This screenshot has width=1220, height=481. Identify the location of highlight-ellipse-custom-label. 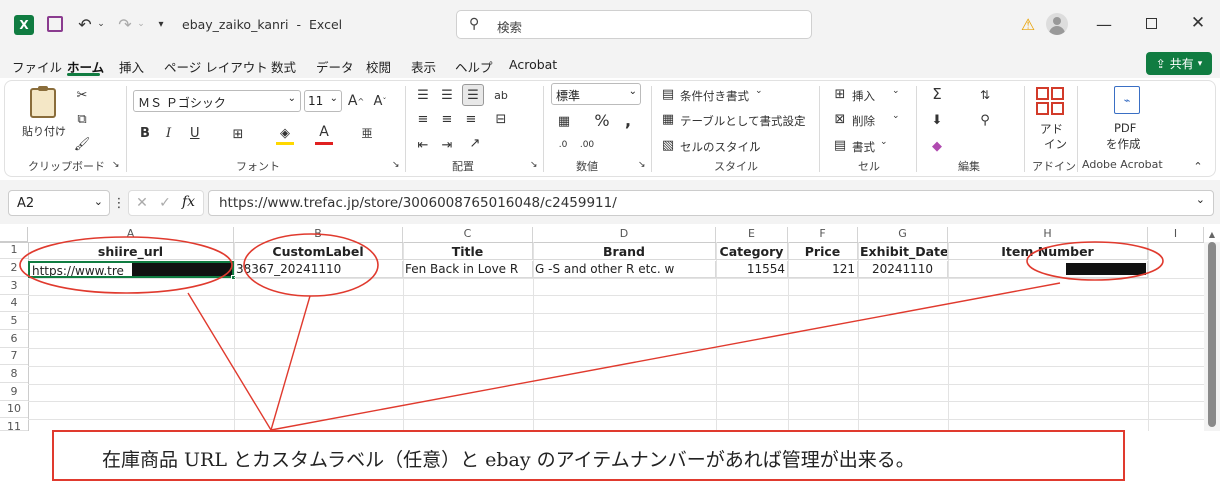
(311, 265).